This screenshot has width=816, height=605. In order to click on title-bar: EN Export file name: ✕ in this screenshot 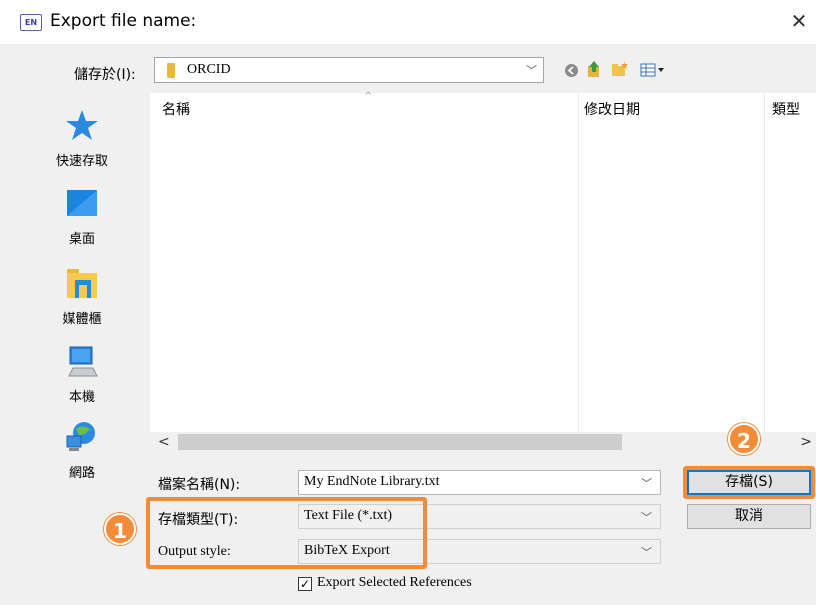, I will do `click(408, 22)`.